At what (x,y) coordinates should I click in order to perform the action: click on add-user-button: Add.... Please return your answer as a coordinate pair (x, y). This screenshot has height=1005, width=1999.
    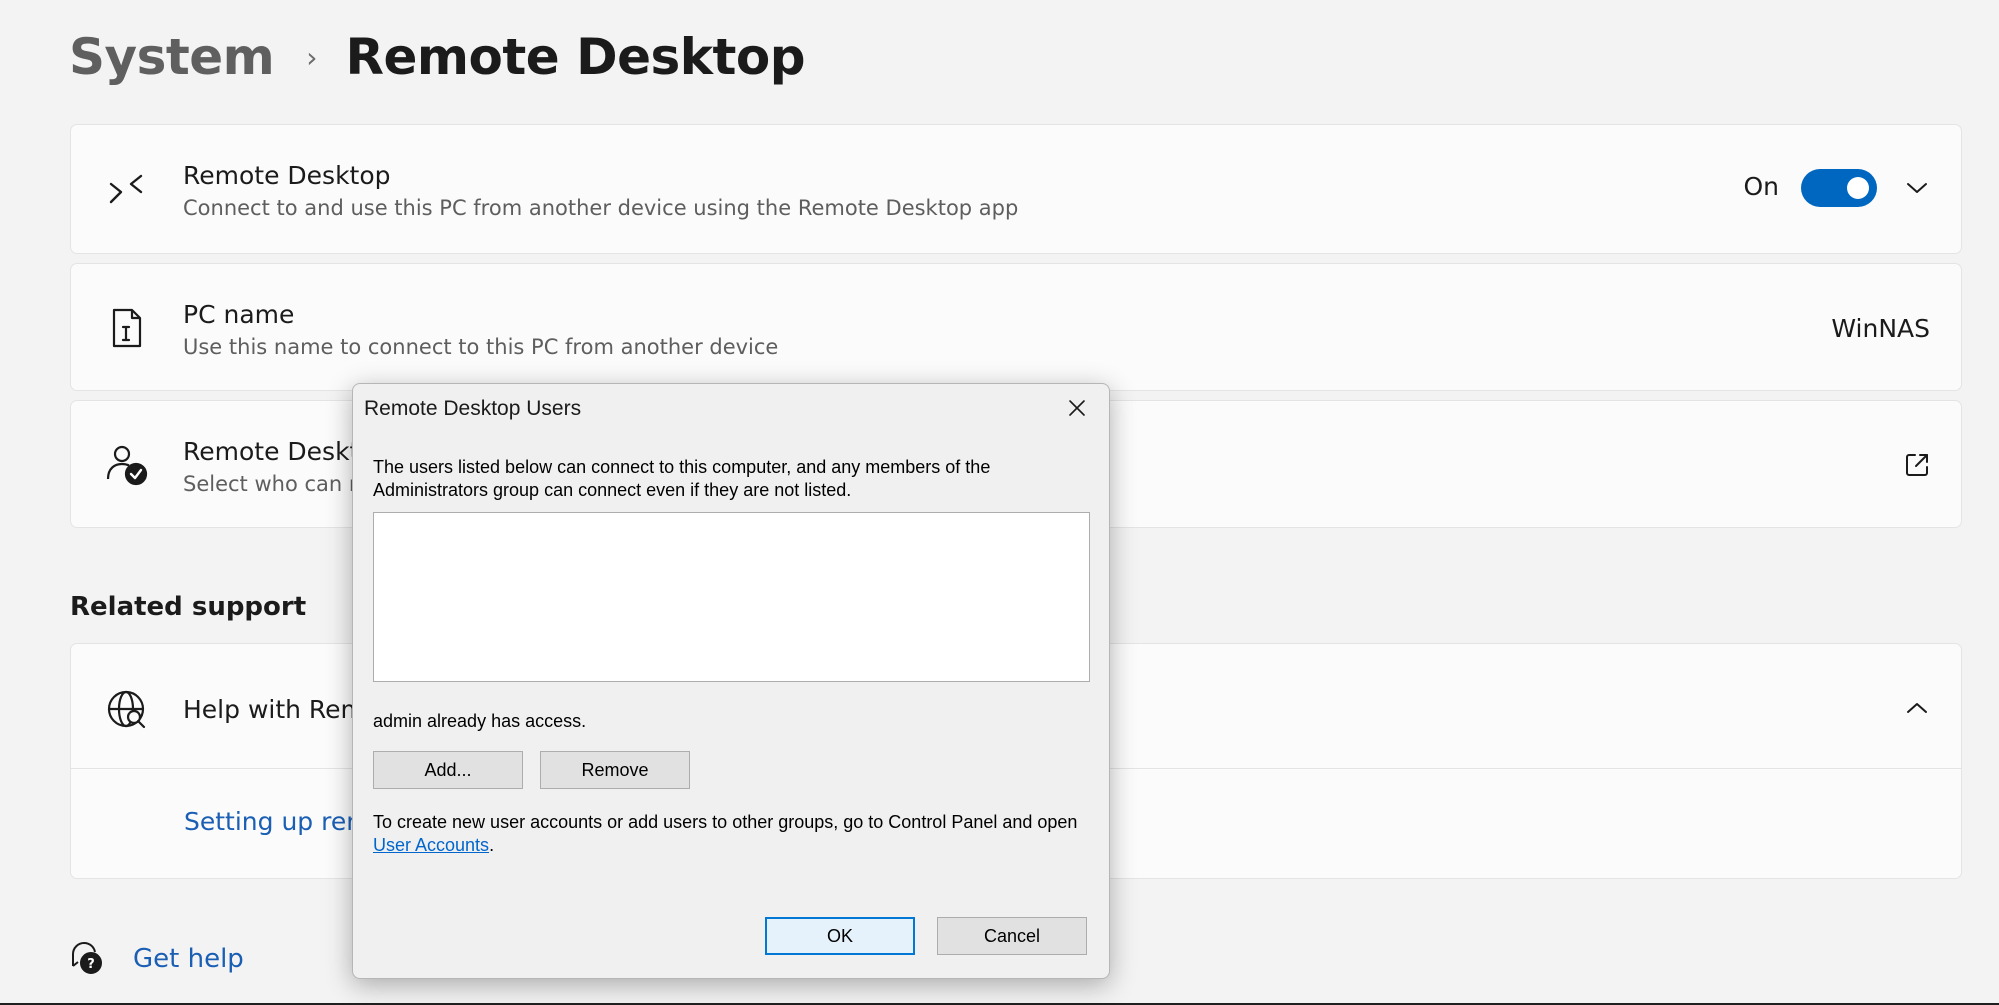
    Looking at the image, I should click on (448, 770).